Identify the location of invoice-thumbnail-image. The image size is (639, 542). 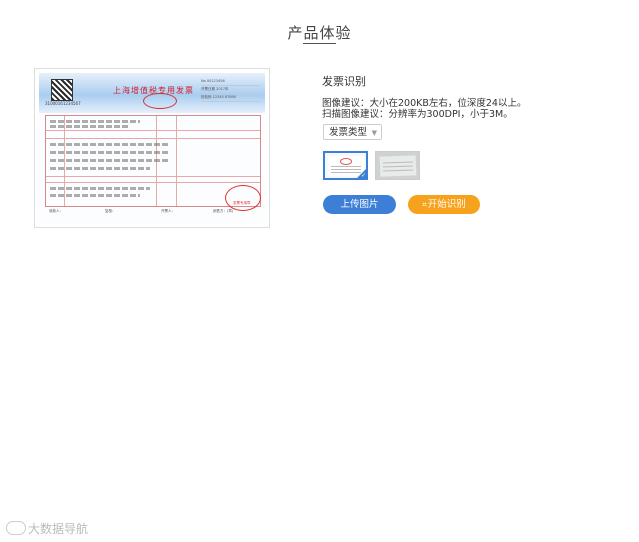
(398, 166).